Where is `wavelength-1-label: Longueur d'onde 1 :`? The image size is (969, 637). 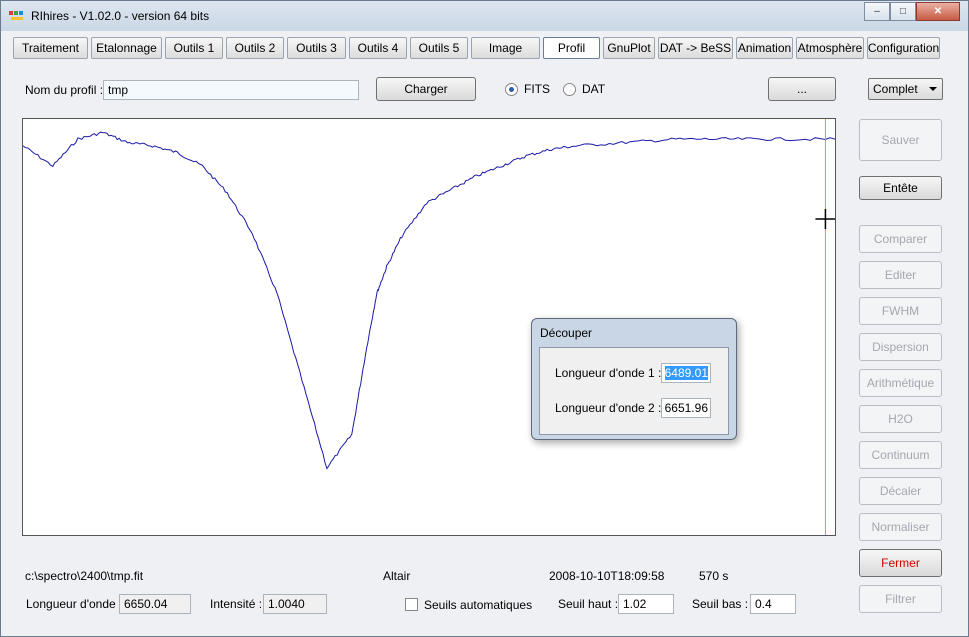 wavelength-1-label: Longueur d'onde 1 : is located at coordinates (608, 373).